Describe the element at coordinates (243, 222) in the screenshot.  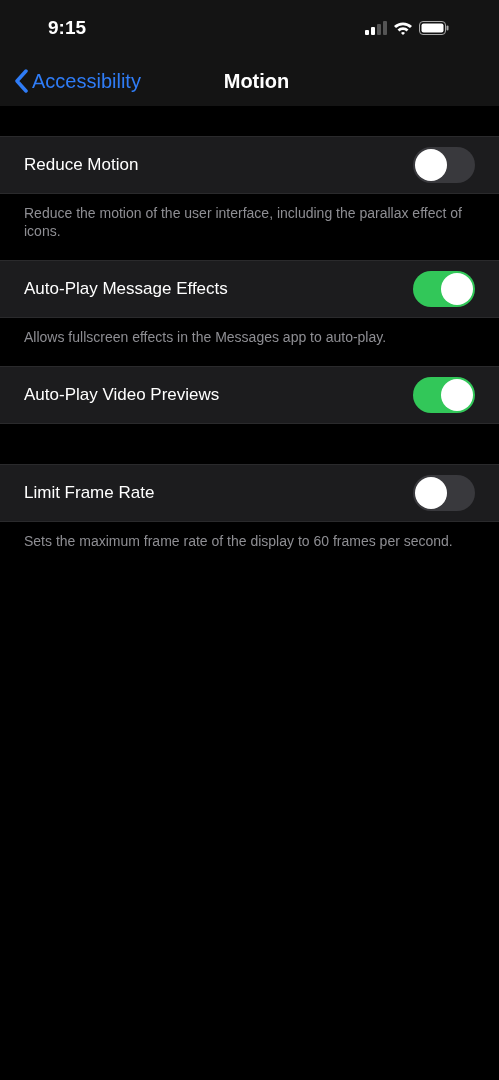
I see `setting-description: Reduce the motion of the user interface, including the parallax effect of icons.` at that location.